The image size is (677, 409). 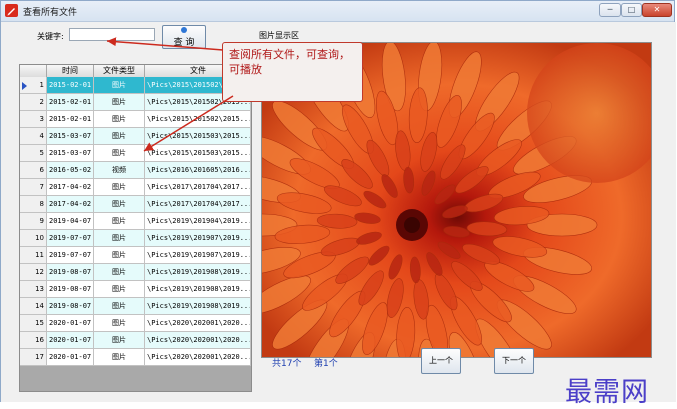 I want to click on annotation-arrows, so click(x=170, y=94).